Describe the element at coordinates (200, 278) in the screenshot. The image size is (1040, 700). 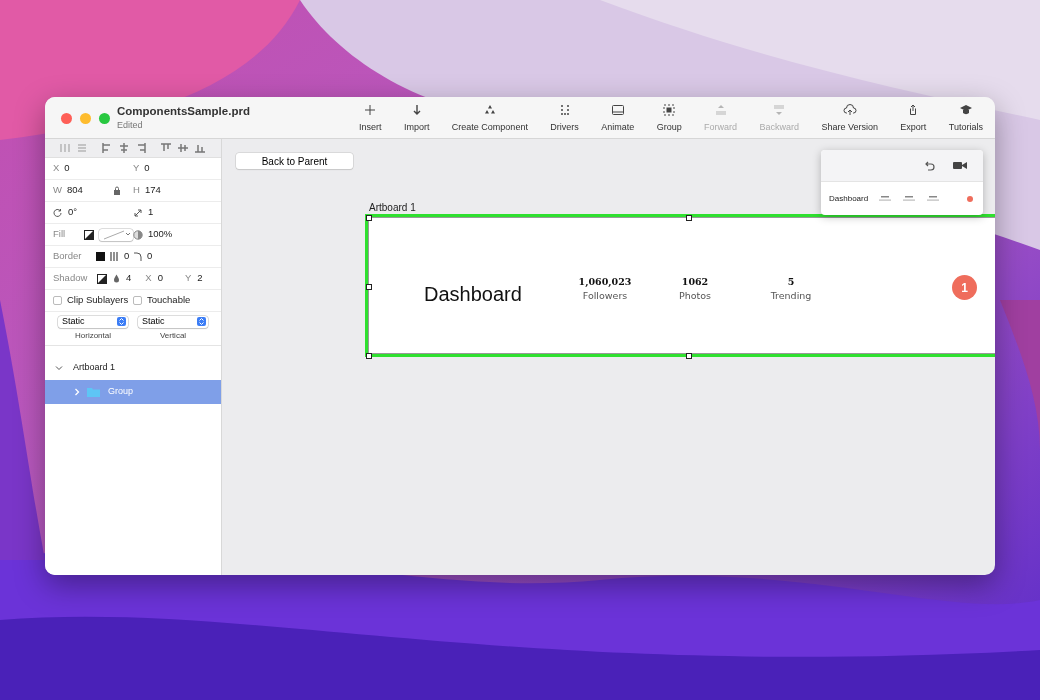
I see `field-value: 2` at that location.